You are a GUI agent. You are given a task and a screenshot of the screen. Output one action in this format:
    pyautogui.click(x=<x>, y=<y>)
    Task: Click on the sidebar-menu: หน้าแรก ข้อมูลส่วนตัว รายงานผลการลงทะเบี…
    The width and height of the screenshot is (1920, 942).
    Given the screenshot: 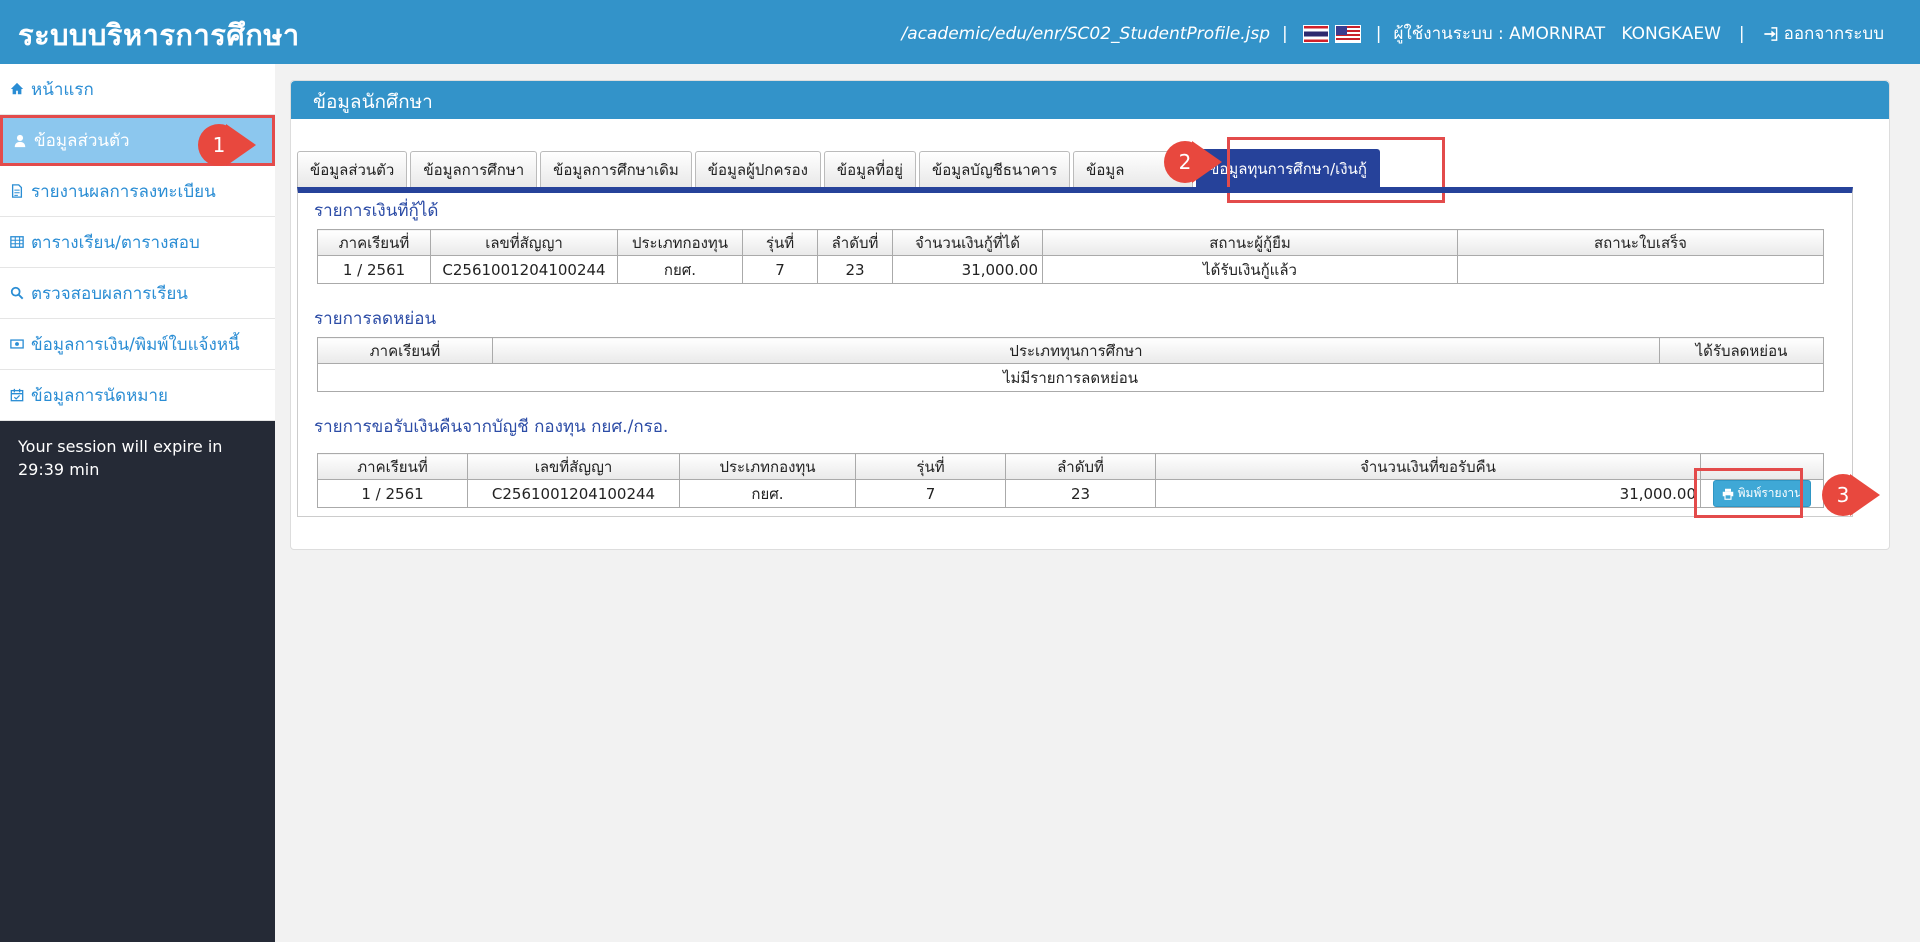 What is the action you would take?
    pyautogui.click(x=137, y=242)
    